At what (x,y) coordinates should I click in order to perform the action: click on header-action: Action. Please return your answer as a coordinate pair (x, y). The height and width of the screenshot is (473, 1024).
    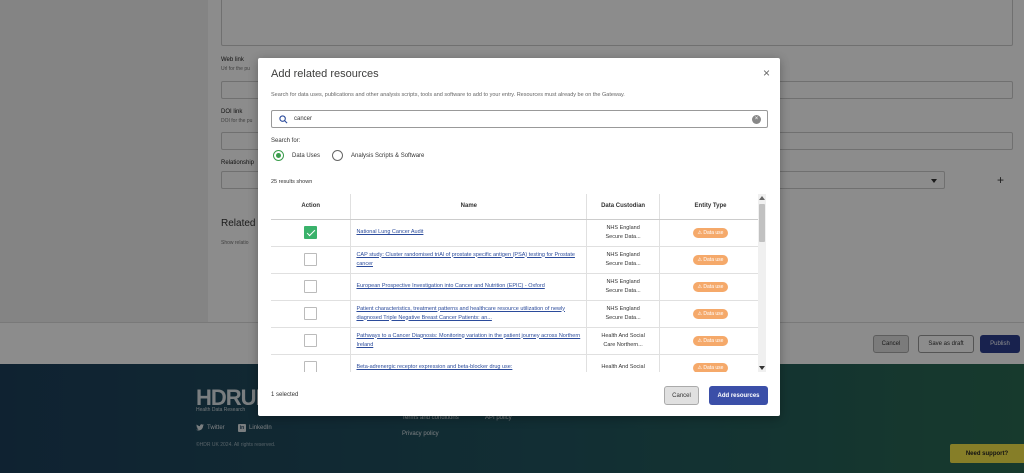
    Looking at the image, I should click on (311, 207).